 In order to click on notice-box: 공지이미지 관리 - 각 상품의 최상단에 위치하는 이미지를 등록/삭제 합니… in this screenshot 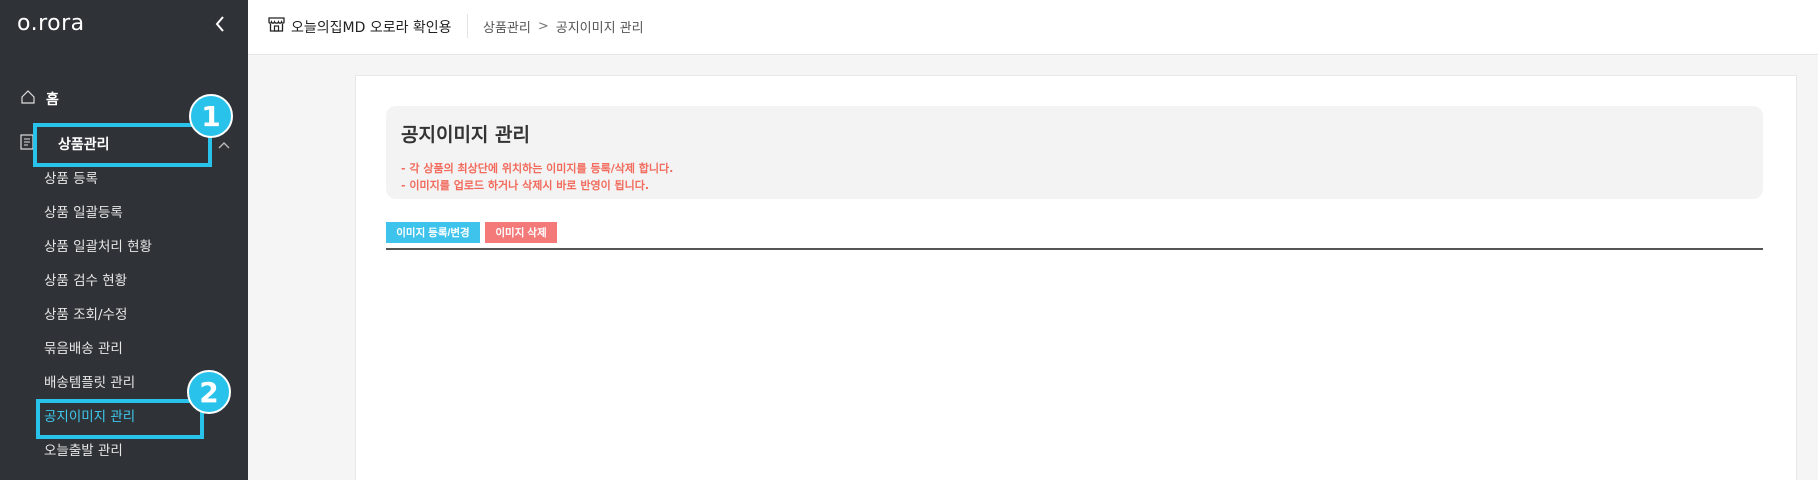, I will do `click(1074, 152)`.